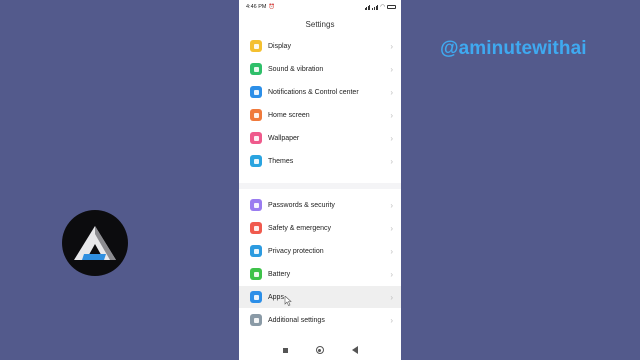  Describe the element at coordinates (256, 297) in the screenshot. I see `gear-icon` at that location.